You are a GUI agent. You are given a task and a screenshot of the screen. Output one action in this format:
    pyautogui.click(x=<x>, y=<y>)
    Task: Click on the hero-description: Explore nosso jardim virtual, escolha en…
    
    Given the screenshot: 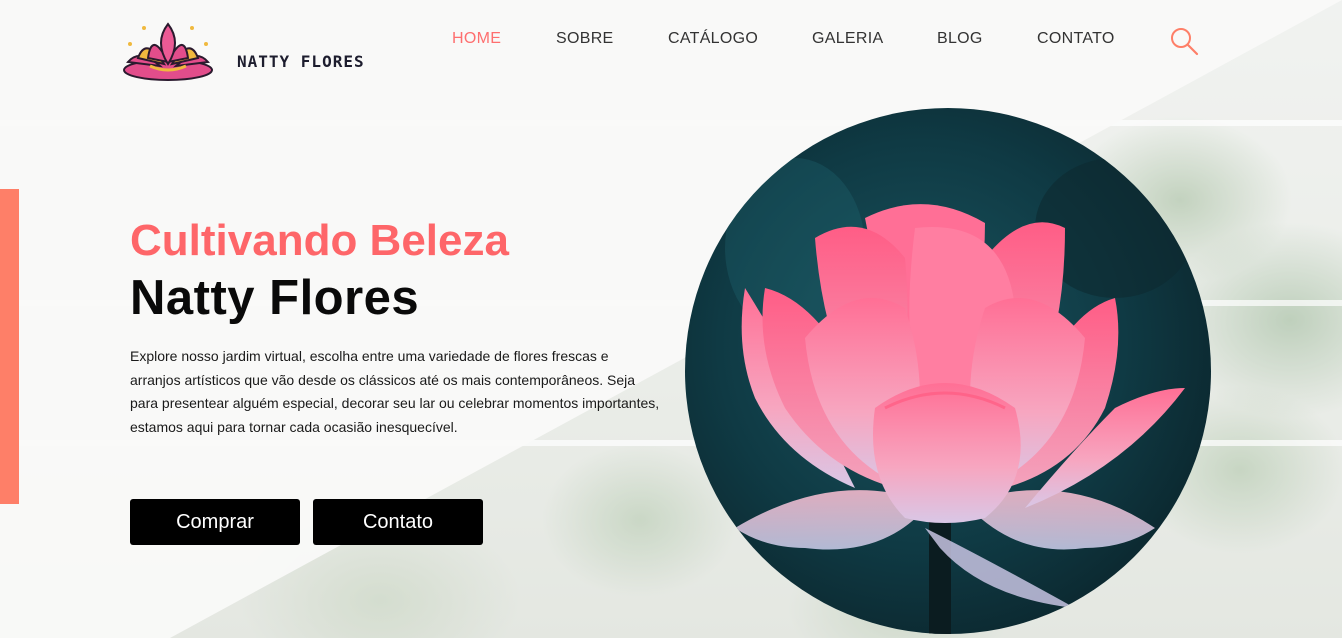 What is the action you would take?
    pyautogui.click(x=395, y=391)
    